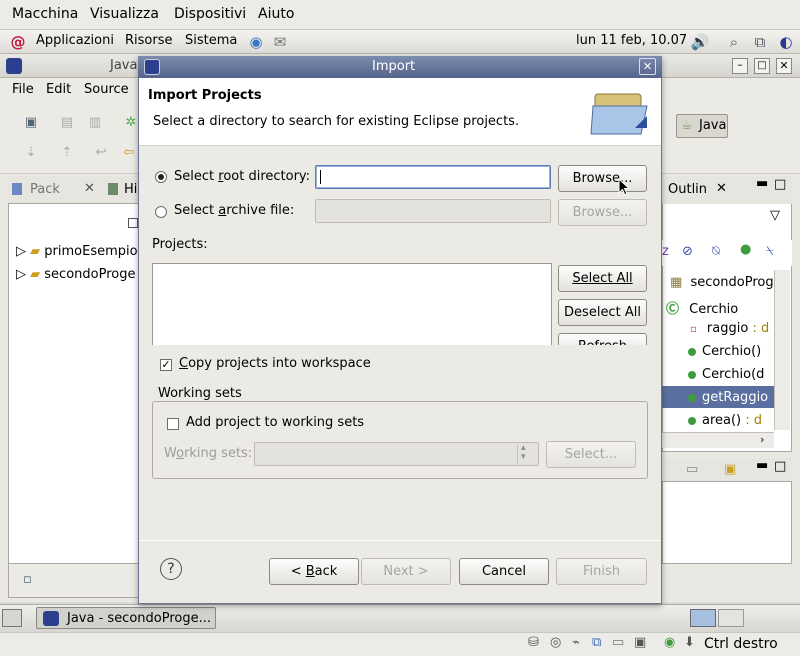 This screenshot has width=800, height=656. Describe the element at coordinates (669, 642) in the screenshot. I see `mouse-integration-icon: ◉` at that location.